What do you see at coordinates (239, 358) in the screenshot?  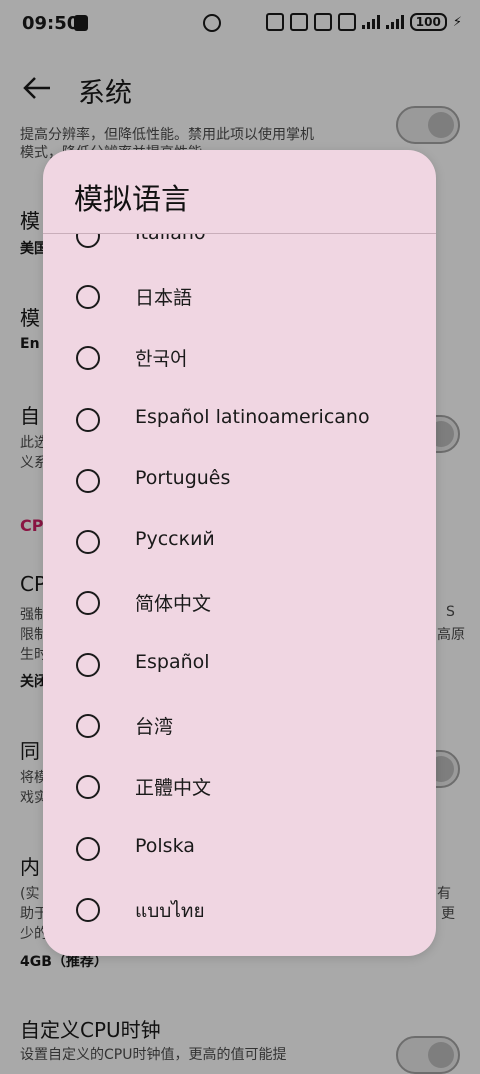 I see `language-option: 한국어` at bounding box center [239, 358].